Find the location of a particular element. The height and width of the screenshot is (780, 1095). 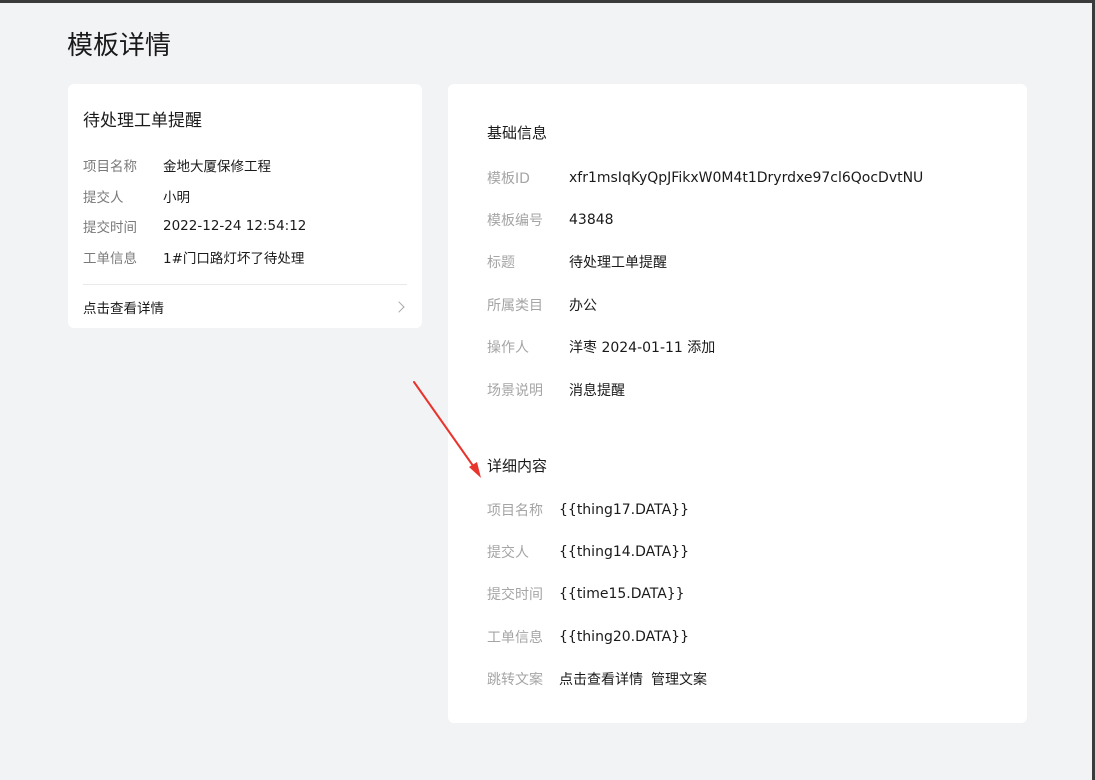

preview-field: 工单信息 1#门口路灯坏了待处理 is located at coordinates (245, 257).